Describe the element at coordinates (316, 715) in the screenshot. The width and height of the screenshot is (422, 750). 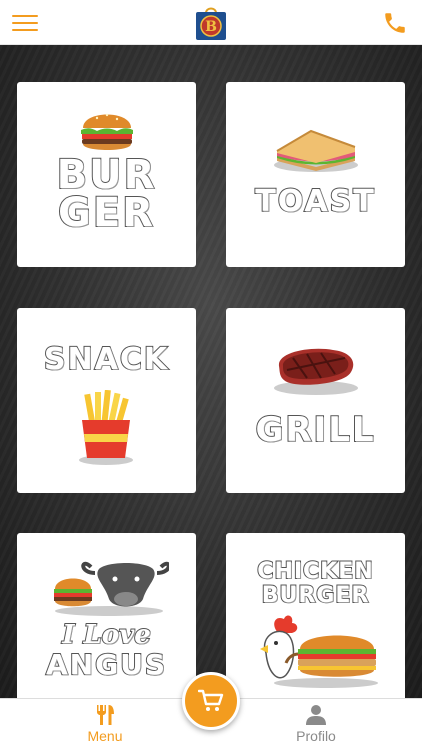
I see `user-icon` at that location.